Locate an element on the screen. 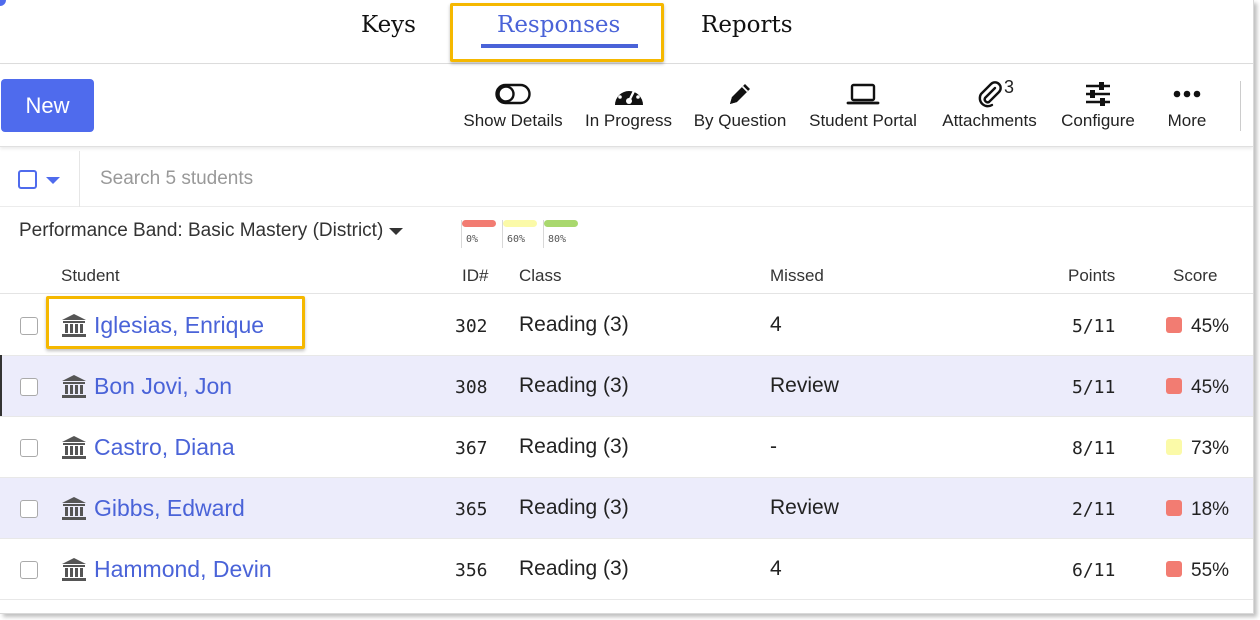 This screenshot has height=620, width=1260. table-row: Castro, Diana 367 Reading (3) - 8/11 73% is located at coordinates (626, 447).